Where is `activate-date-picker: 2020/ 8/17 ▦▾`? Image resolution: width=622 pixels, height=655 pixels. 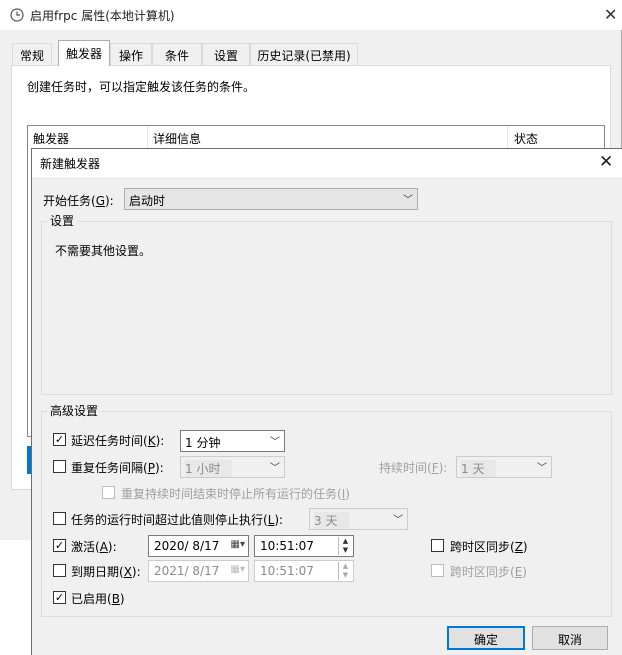
activate-date-picker: 2020/ 8/17 ▦▾ is located at coordinates (198, 546).